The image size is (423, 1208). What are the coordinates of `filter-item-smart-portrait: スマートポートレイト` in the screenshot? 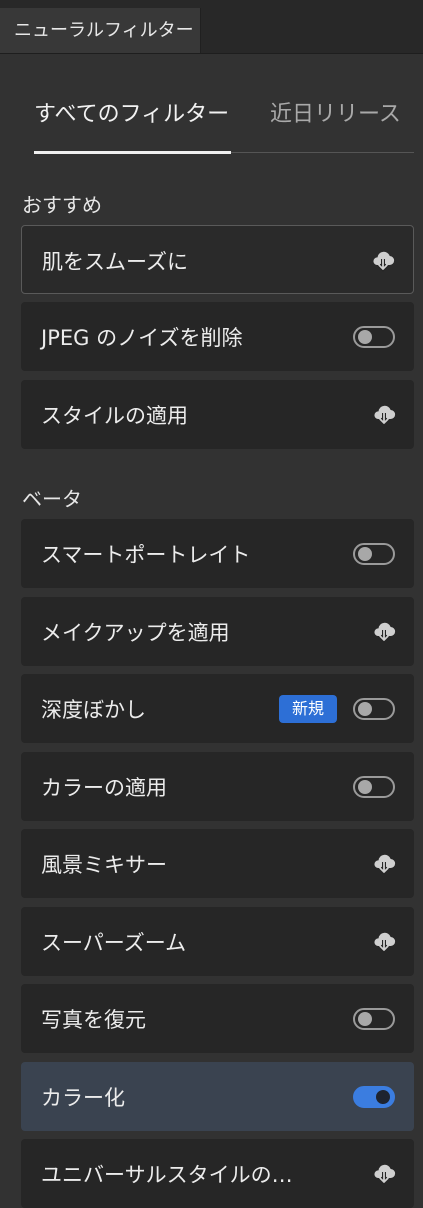 It's located at (217, 553).